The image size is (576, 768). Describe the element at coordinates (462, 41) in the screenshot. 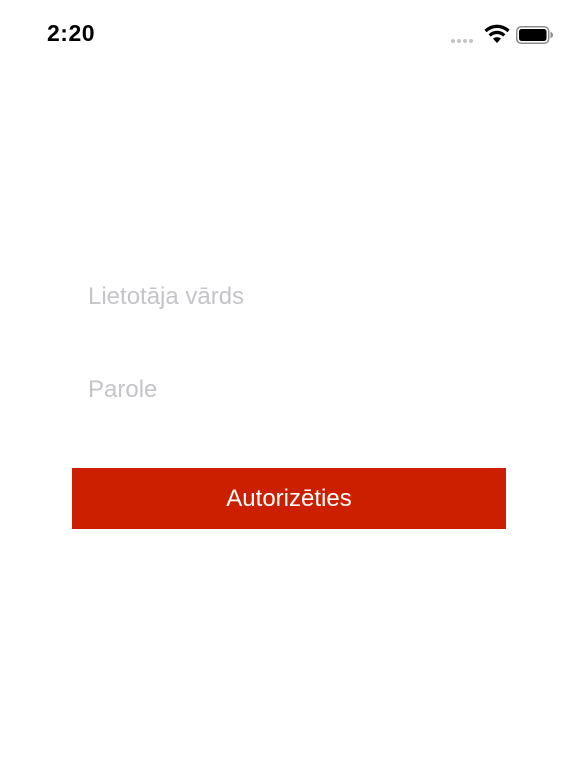

I see `cellular-signal-icon` at that location.